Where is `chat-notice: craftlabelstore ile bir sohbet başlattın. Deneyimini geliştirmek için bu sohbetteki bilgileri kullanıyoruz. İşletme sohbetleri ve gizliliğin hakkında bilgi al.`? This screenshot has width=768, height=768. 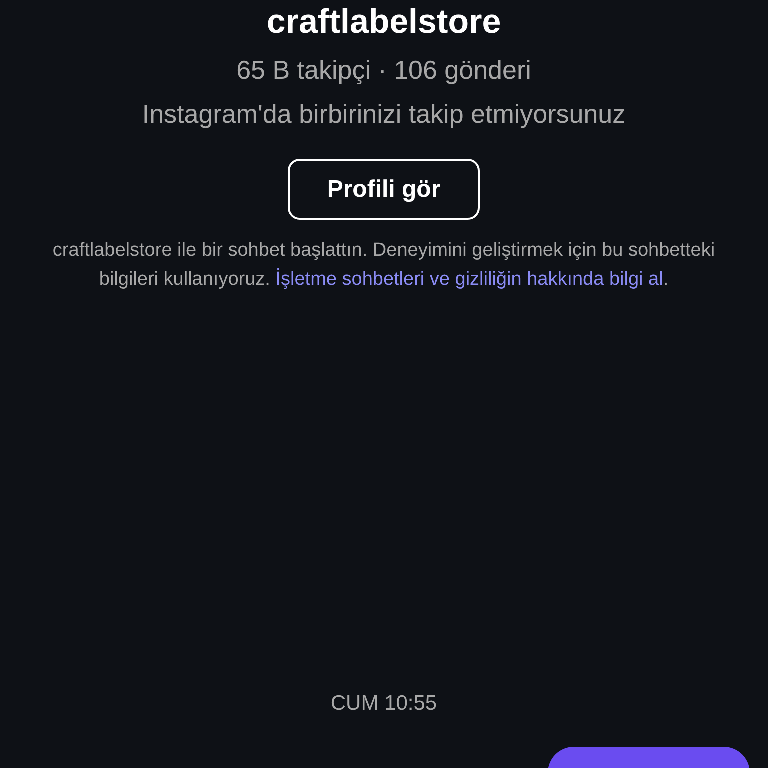
chat-notice: craftlabelstore ile bir sohbet başlattın. Deneyimini geliştirmek için bu sohbetteki bilgileri kullanıyoruz. İşletme sohbetleri ve gizliliğin hakkında bilgi al. is located at coordinates (384, 265).